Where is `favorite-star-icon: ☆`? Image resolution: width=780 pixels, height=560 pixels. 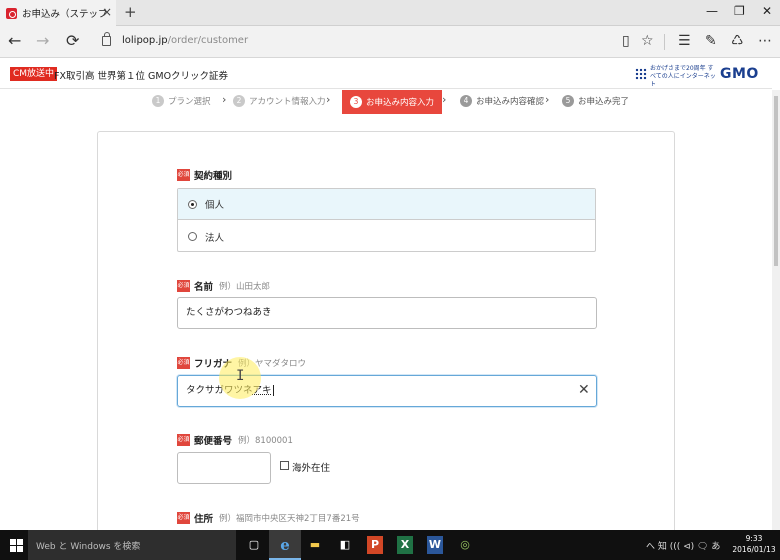
favorite-star-icon: ☆ is located at coordinates (647, 41).